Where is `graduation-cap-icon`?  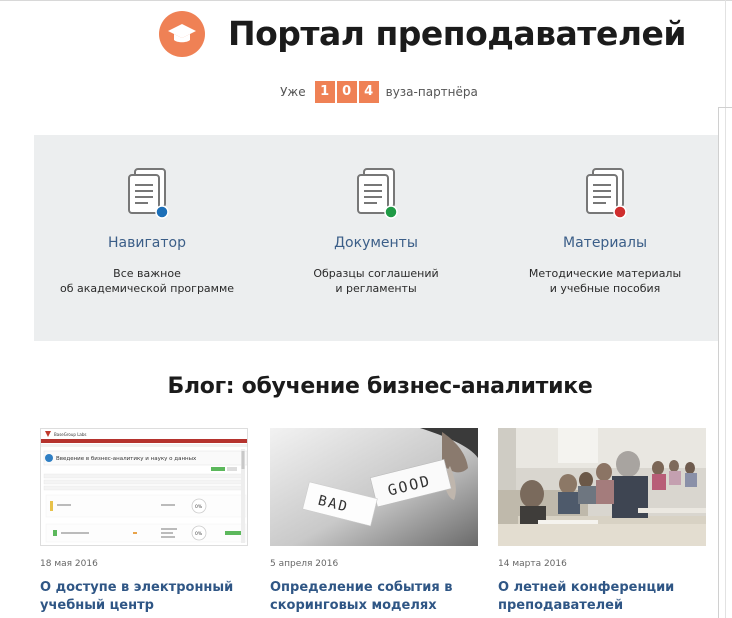
graduation-cap-icon is located at coordinates (182, 33).